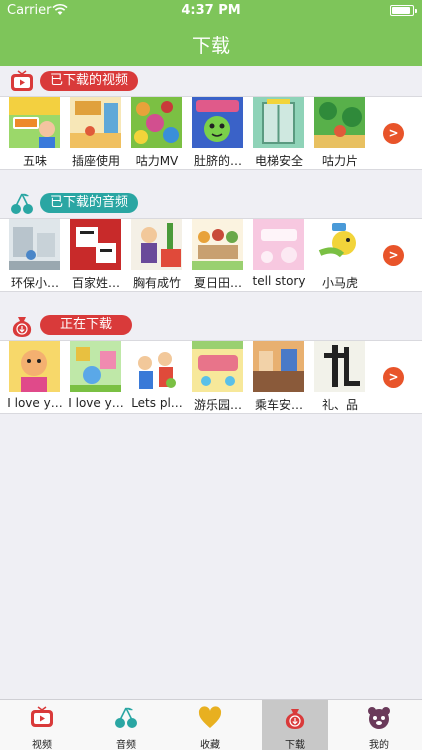 The height and width of the screenshot is (750, 422). I want to click on item-caption: 电梯安全, so click(278, 161).